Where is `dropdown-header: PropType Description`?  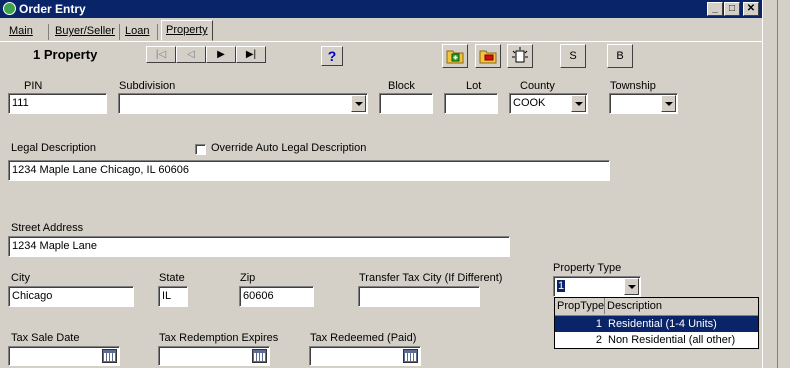 dropdown-header: PropType Description is located at coordinates (656, 307).